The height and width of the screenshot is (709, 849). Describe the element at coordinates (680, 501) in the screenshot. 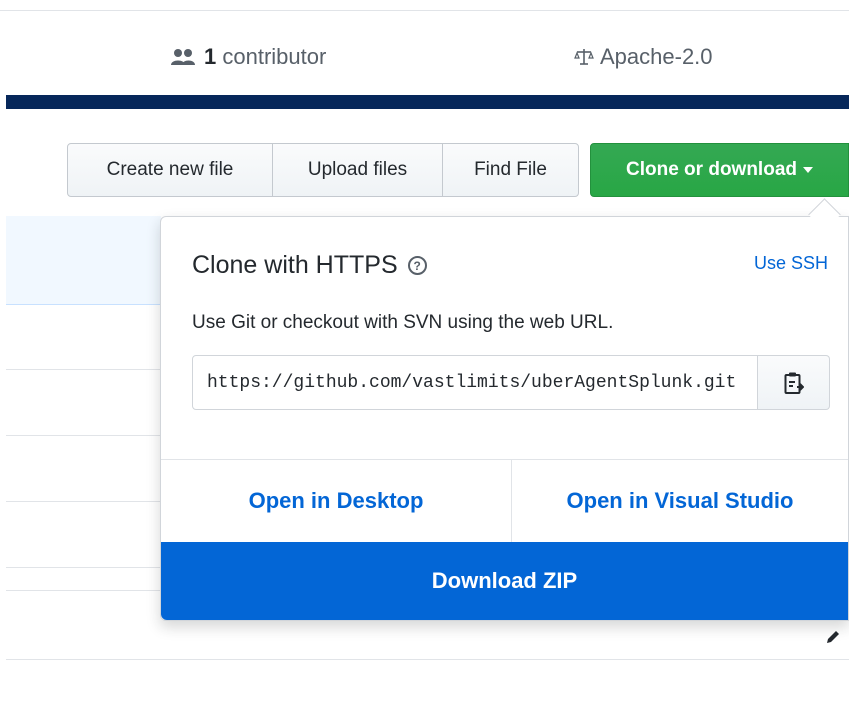

I see `open-in-visual-studio-button: Open in Visual Studio` at that location.